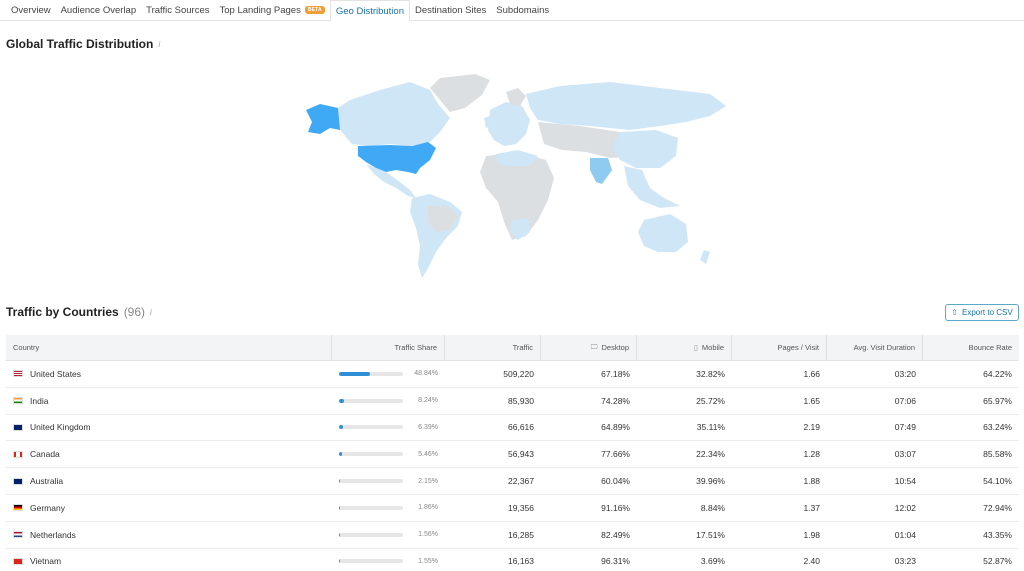  Describe the element at coordinates (517, 158) in the screenshot. I see `map-region-north-africa` at that location.